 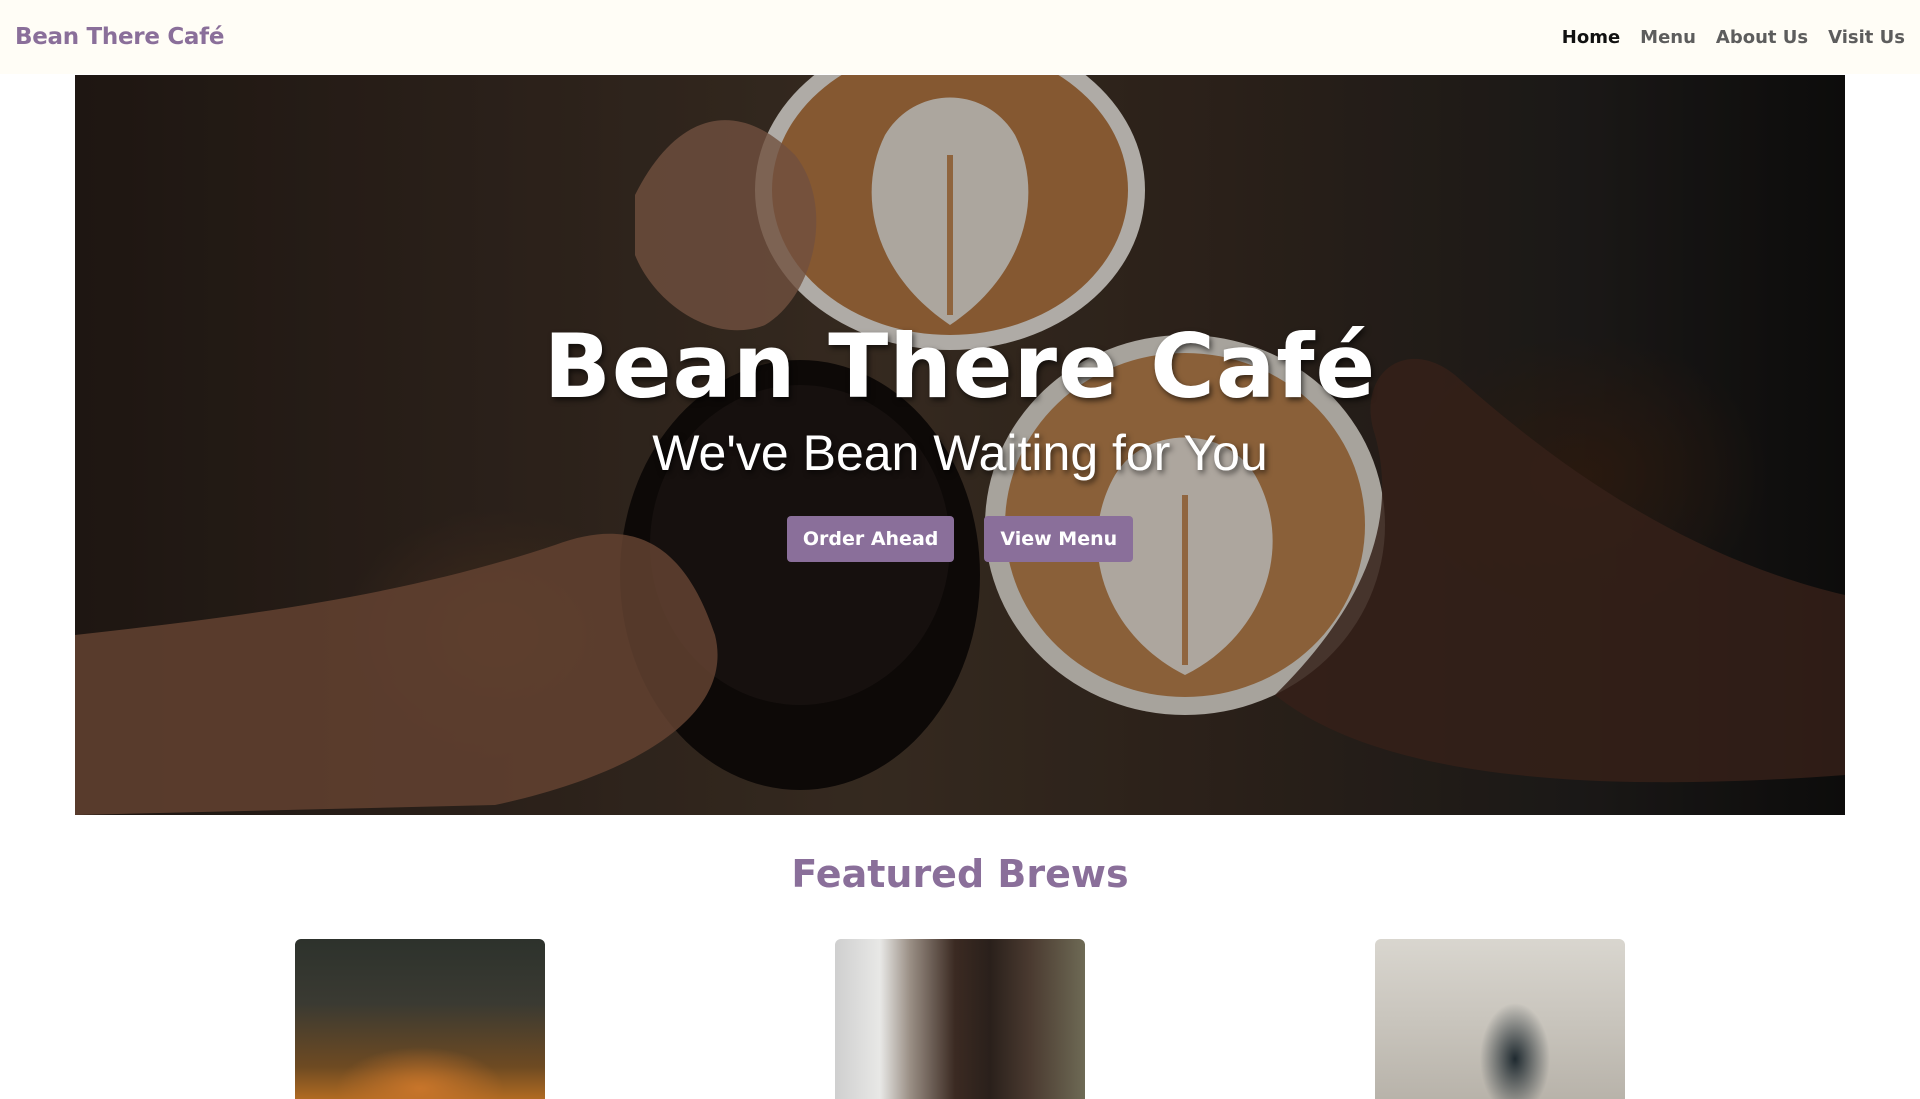 What do you see at coordinates (1591, 37) in the screenshot?
I see `nav-link-home: Home` at bounding box center [1591, 37].